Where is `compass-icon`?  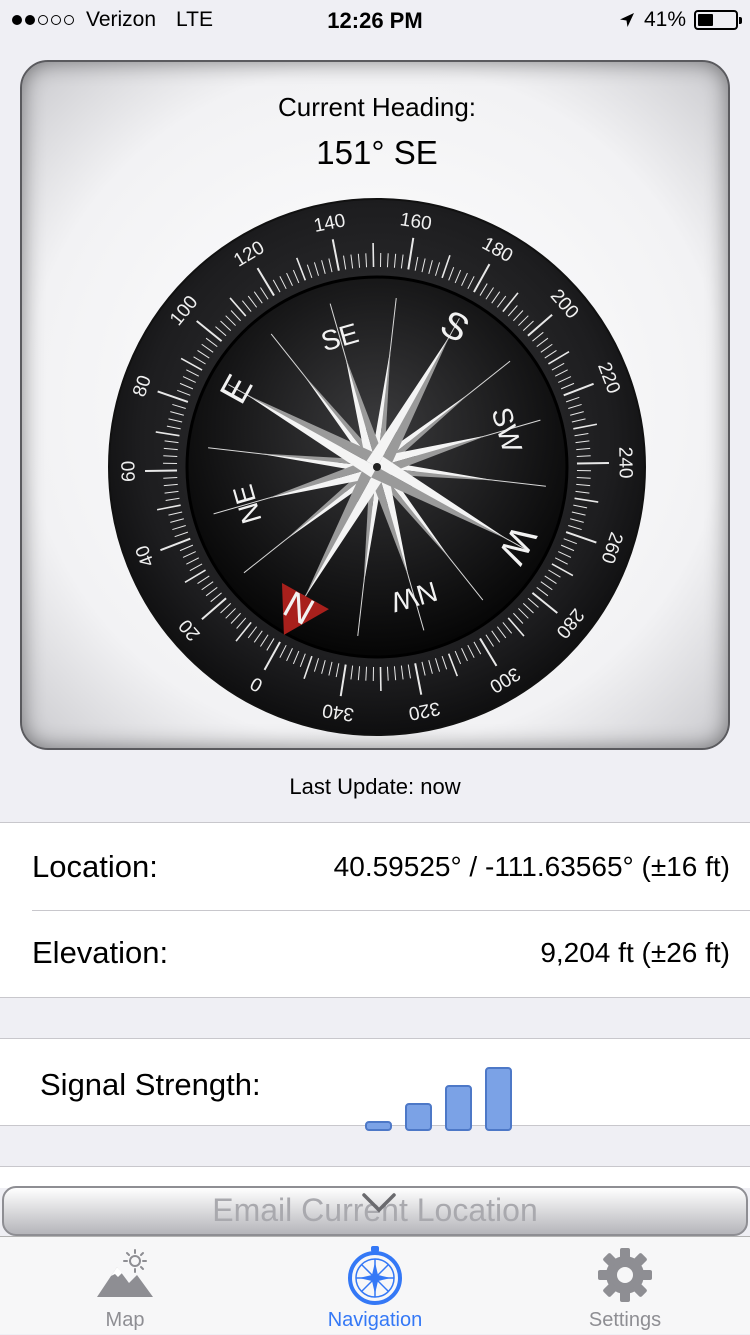
compass-icon is located at coordinates (375, 1275).